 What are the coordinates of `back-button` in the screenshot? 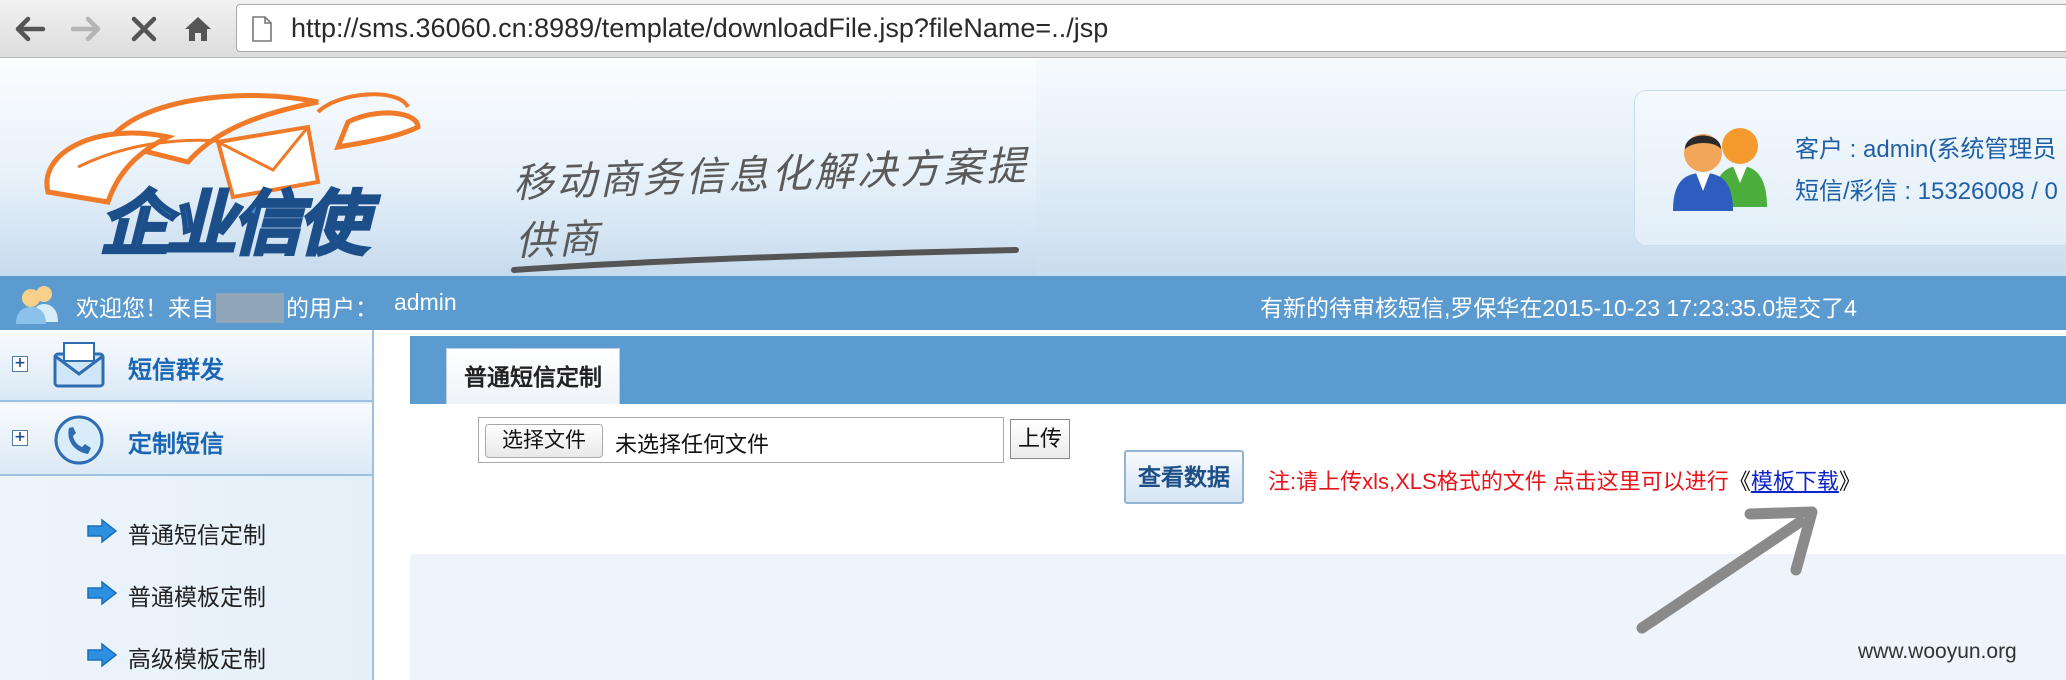 It's located at (30, 29).